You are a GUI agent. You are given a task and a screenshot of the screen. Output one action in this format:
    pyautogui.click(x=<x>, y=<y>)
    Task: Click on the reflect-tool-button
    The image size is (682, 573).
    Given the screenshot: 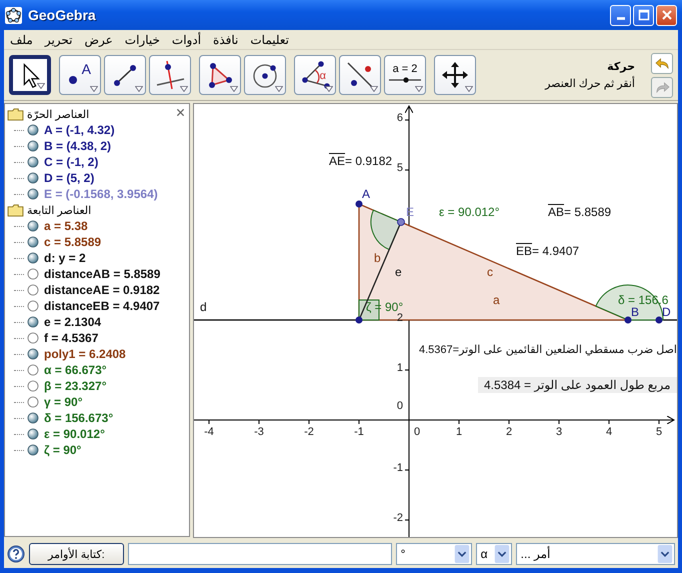 What is the action you would take?
    pyautogui.click(x=360, y=75)
    